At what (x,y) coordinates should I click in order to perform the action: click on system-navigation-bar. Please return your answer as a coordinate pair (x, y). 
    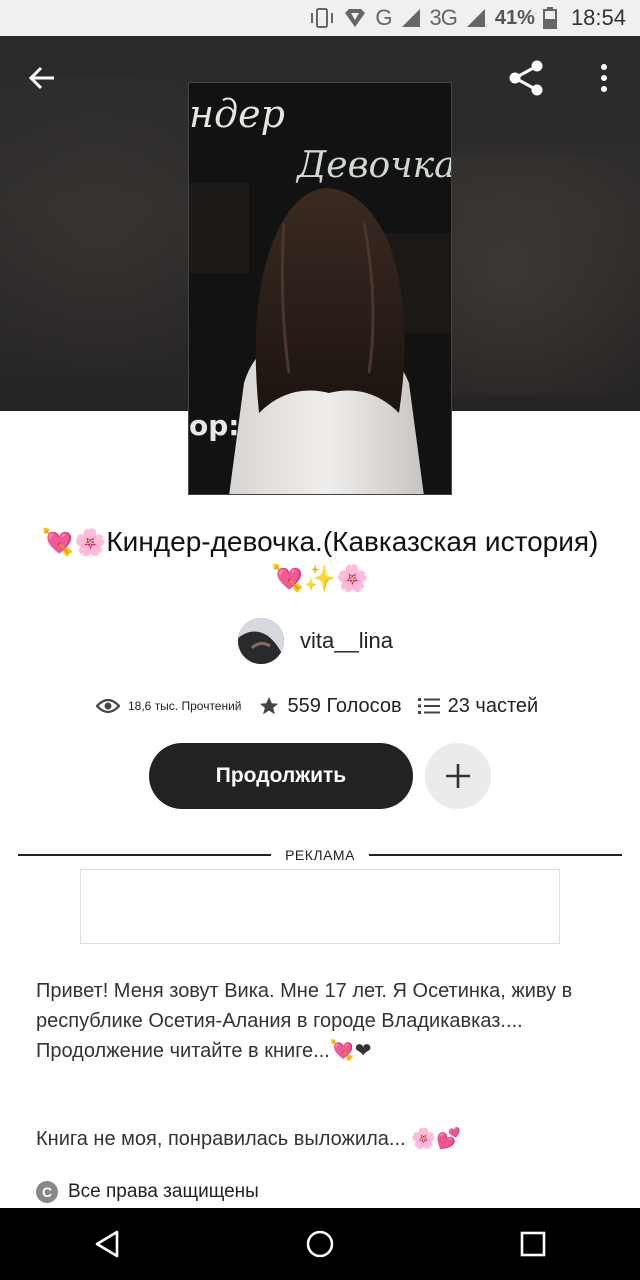
    Looking at the image, I should click on (320, 1244).